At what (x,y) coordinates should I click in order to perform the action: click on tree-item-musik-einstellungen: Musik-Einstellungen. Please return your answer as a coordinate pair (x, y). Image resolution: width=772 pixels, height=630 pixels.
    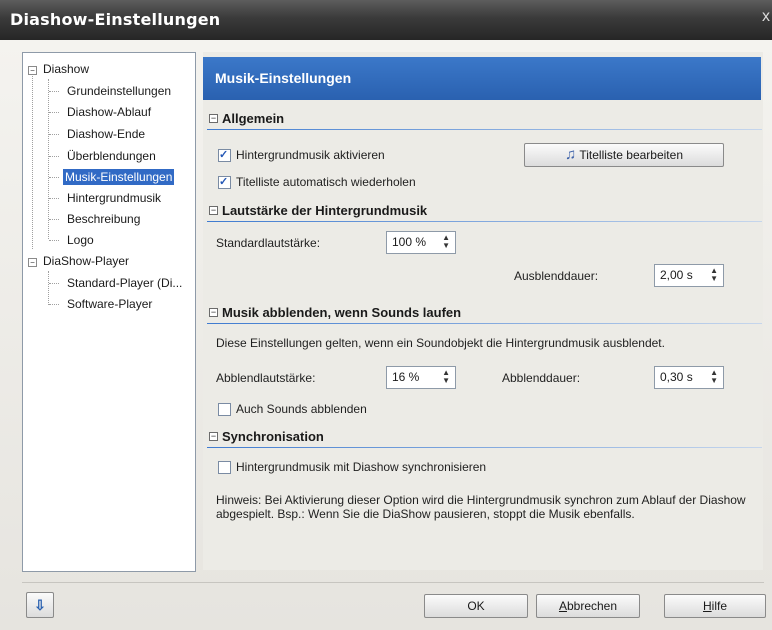
    Looking at the image, I should click on (119, 177).